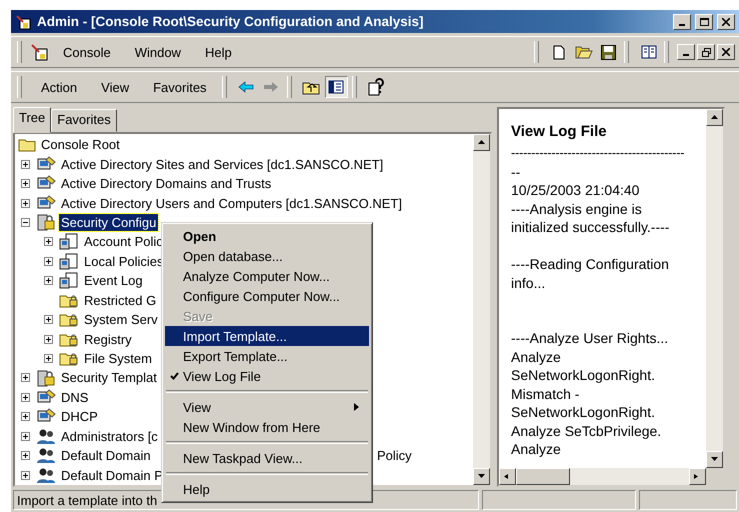 The height and width of the screenshot is (512, 739). Describe the element at coordinates (267, 376) in the screenshot. I see `menu-item: View Log File` at that location.